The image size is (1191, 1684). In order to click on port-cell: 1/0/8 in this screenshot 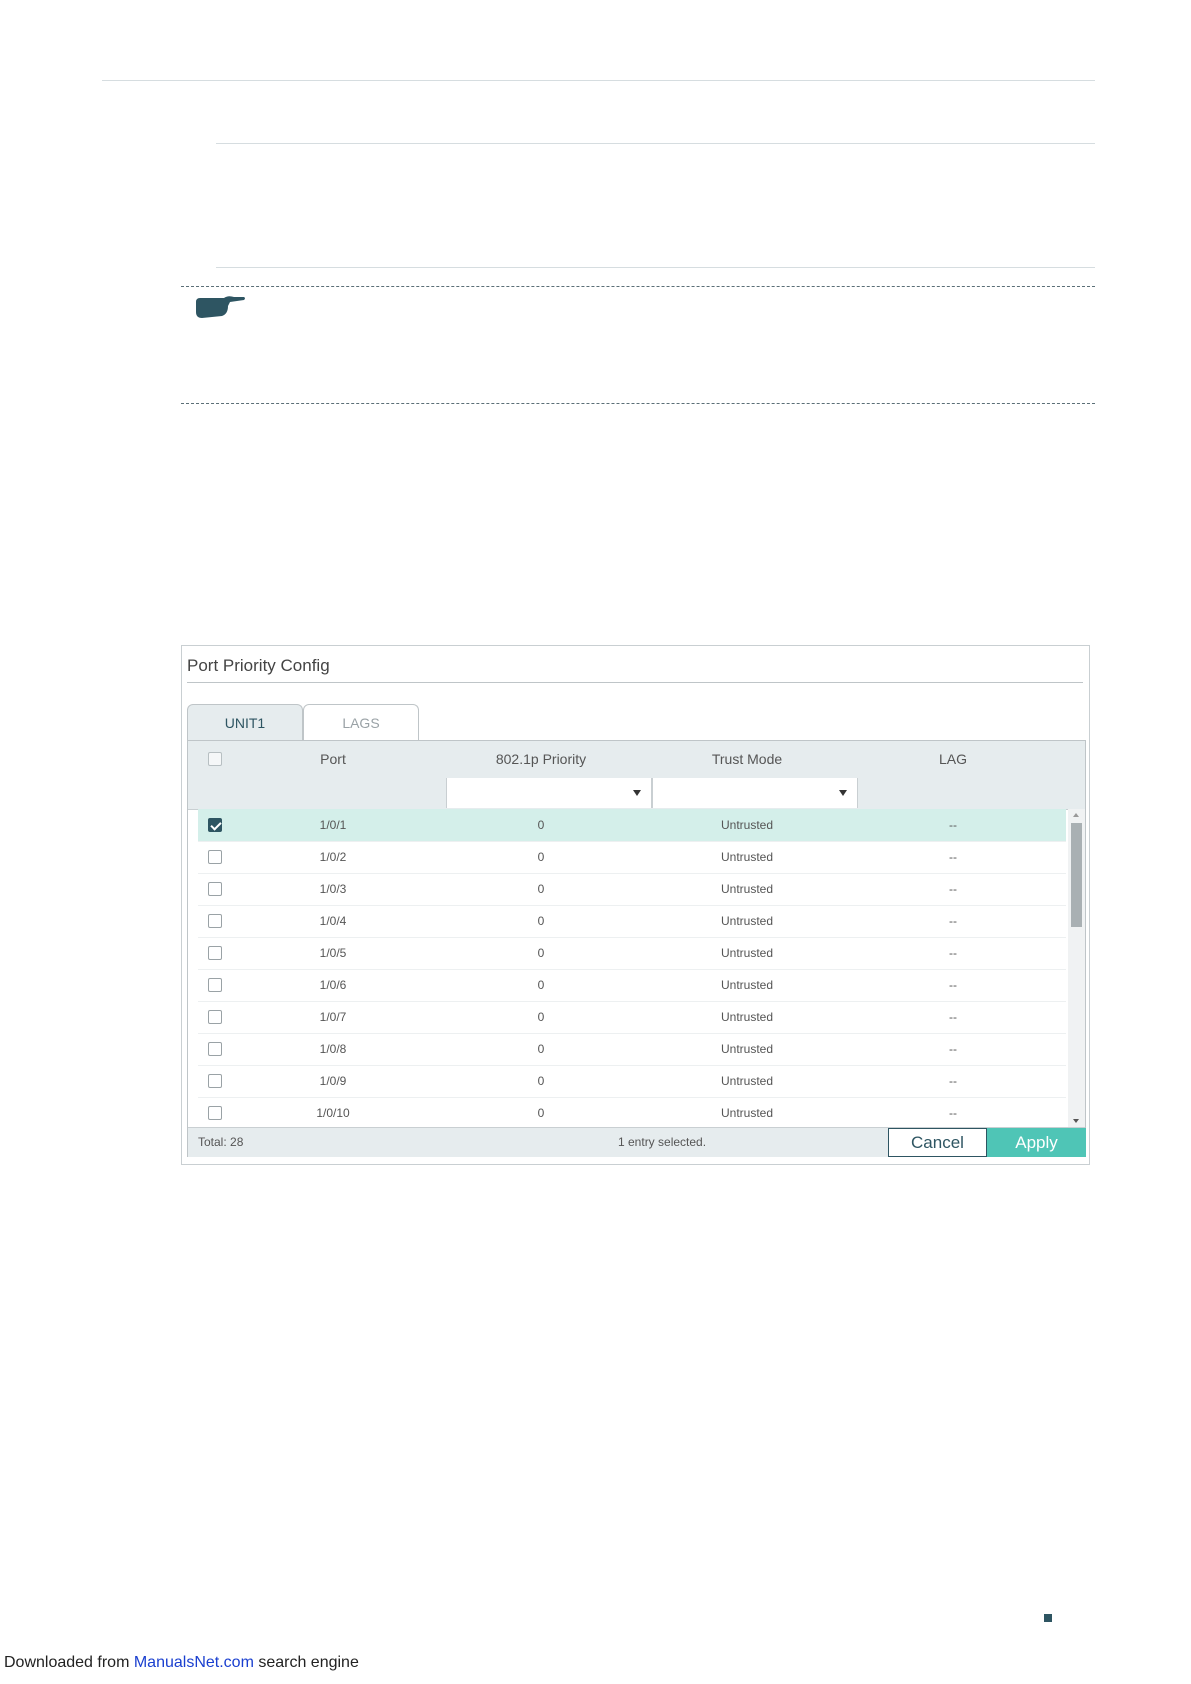, I will do `click(333, 1049)`.